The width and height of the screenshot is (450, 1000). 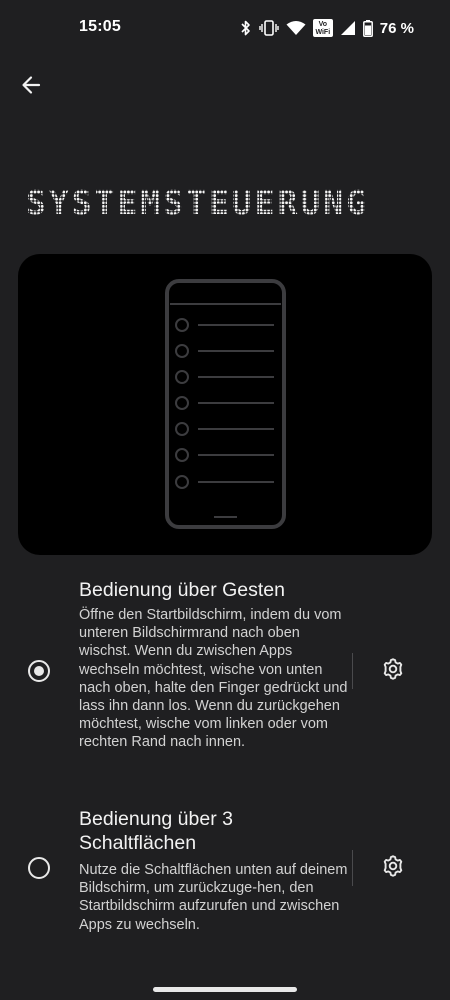 I want to click on battery-icon, so click(x=367, y=28).